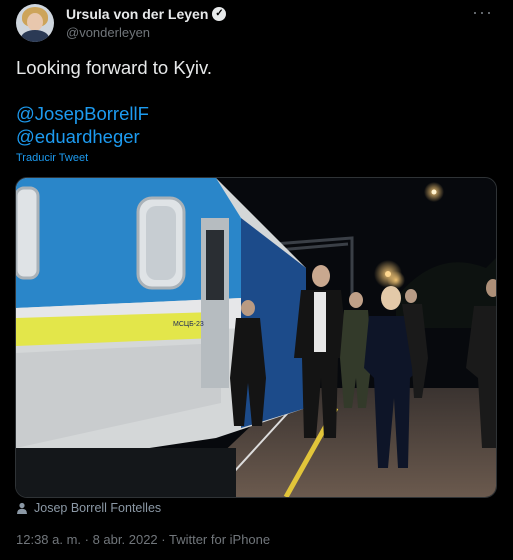  I want to click on tweet-body: Looking forward to Kyiv., so click(114, 67).